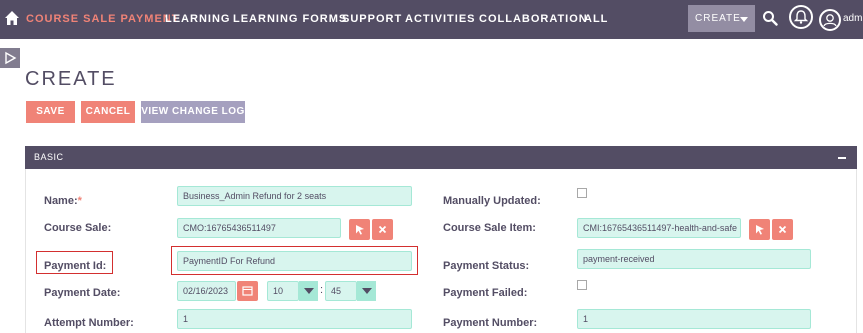 Image resolution: width=863 pixels, height=333 pixels. Describe the element at coordinates (372, 19) in the screenshot. I see `nav-support: SUPPORT` at that location.